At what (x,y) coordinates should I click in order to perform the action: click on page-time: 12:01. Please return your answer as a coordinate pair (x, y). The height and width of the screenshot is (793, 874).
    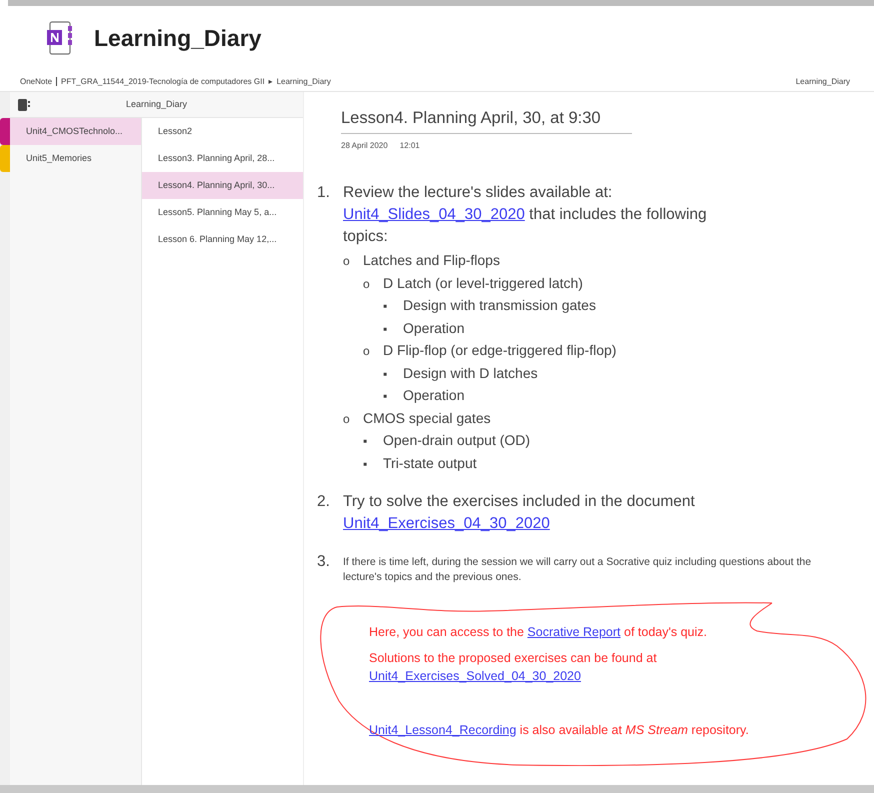
    Looking at the image, I should click on (410, 146).